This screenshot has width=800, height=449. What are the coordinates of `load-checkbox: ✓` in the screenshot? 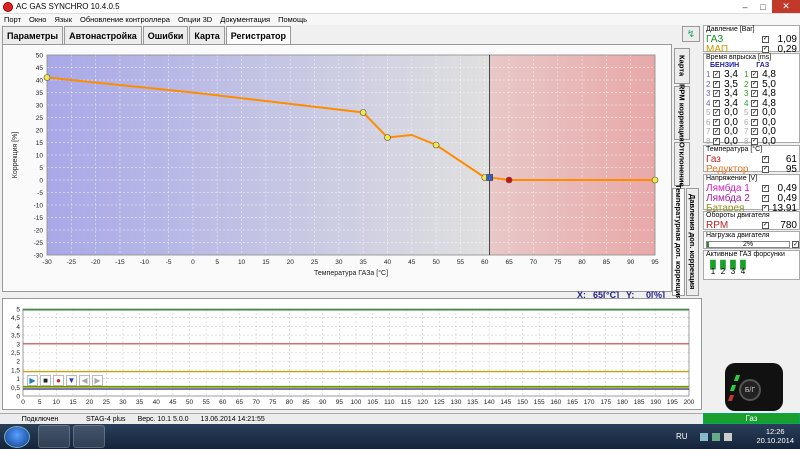 It's located at (795, 244).